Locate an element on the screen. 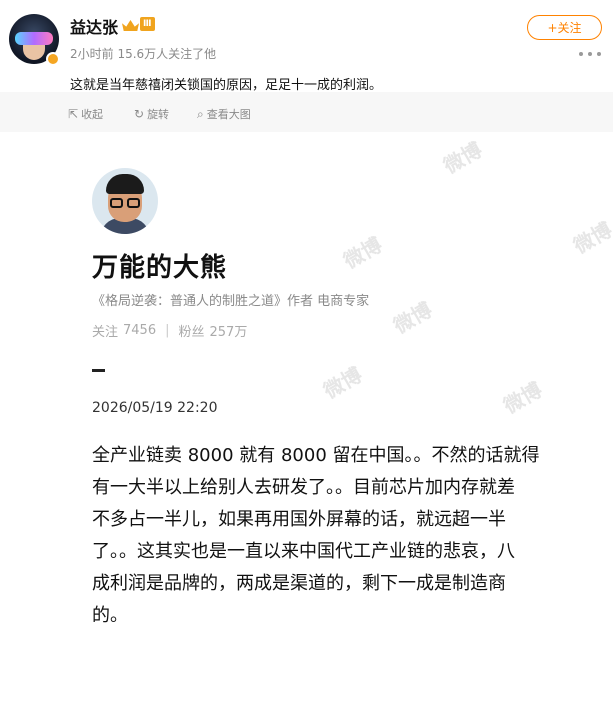  crown-icon is located at coordinates (130, 24).